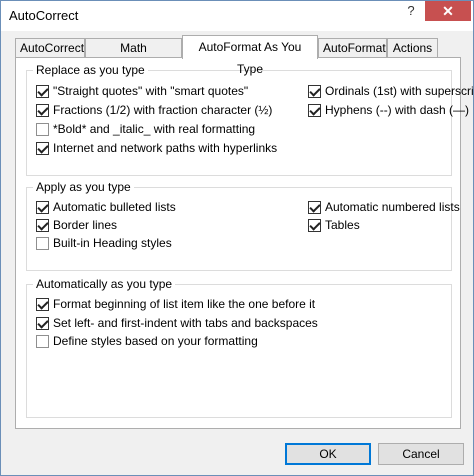 This screenshot has height=476, width=474. Describe the element at coordinates (114, 207) in the screenshot. I see `option-label: Automatic bulleted lists` at that location.